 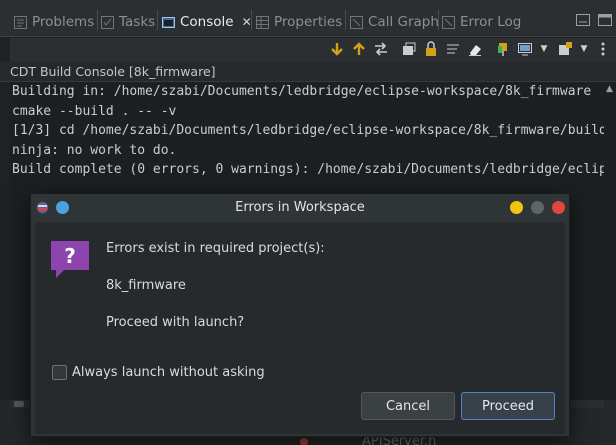 What do you see at coordinates (609, 89) in the screenshot?
I see `chevron-up-icon: ▲` at bounding box center [609, 89].